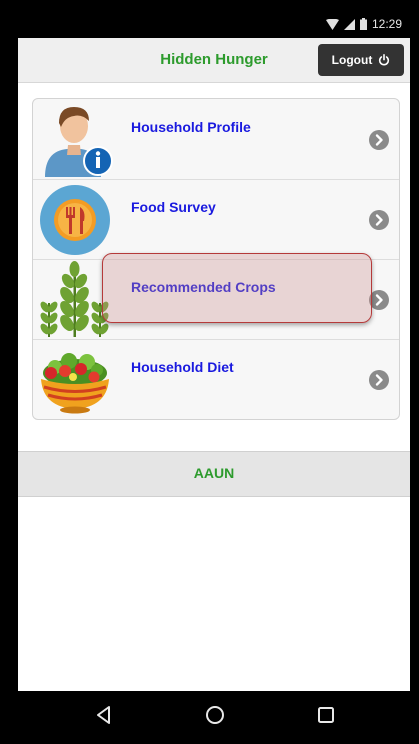 Image resolution: width=419 pixels, height=744 pixels. Describe the element at coordinates (79, 142) in the screenshot. I see `user-info-icon` at that location.